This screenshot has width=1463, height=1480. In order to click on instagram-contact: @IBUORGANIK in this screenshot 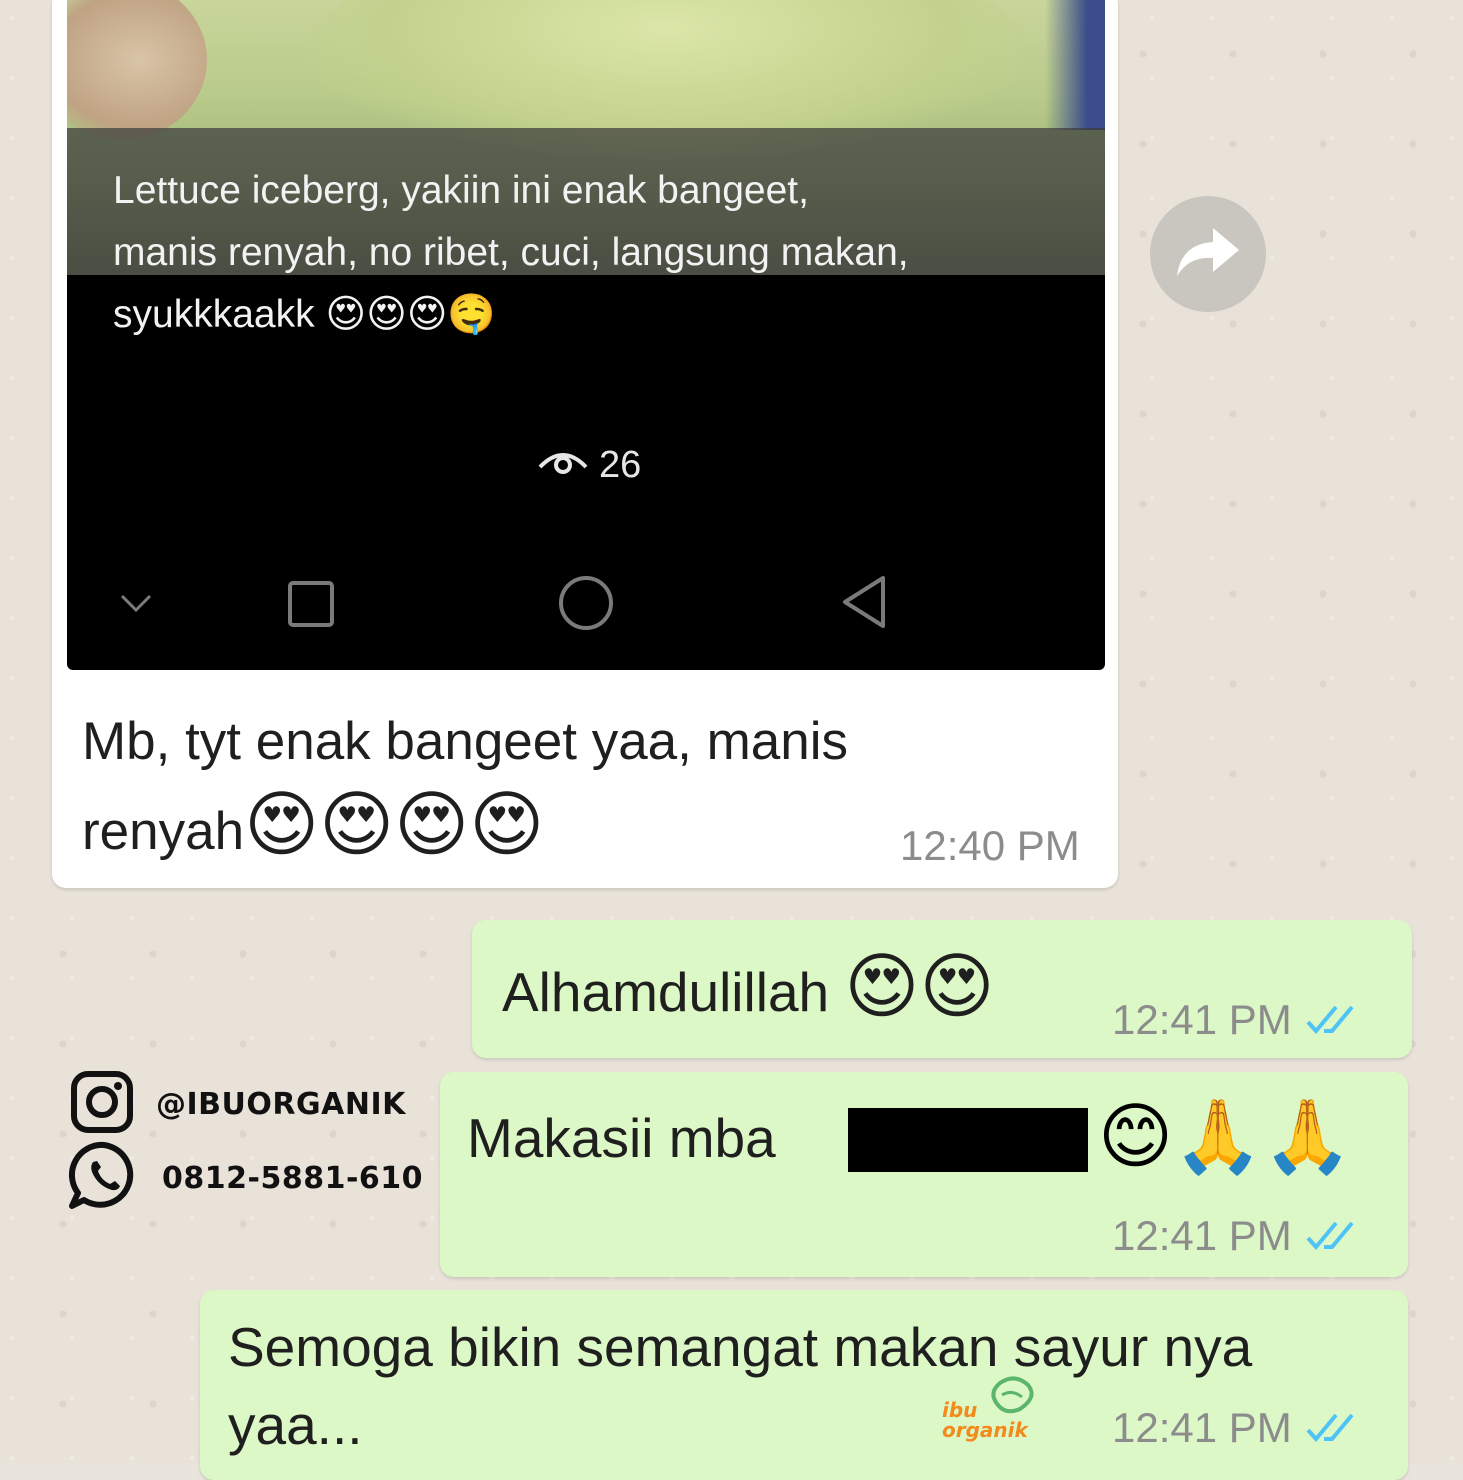, I will do `click(238, 1104)`.